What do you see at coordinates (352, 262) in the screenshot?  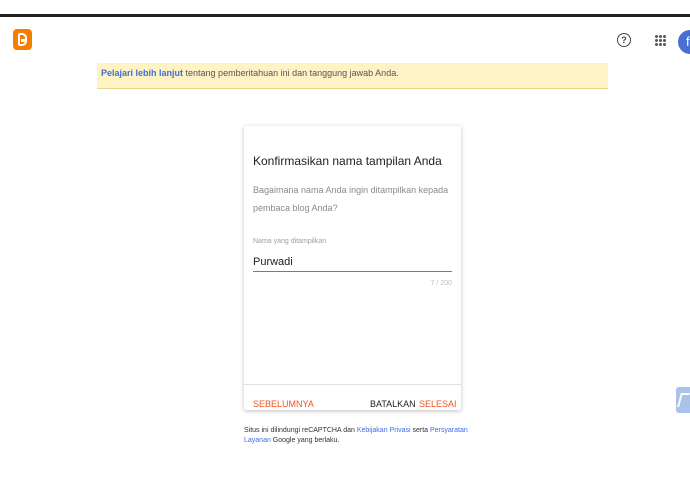 I see `display-name-input` at bounding box center [352, 262].